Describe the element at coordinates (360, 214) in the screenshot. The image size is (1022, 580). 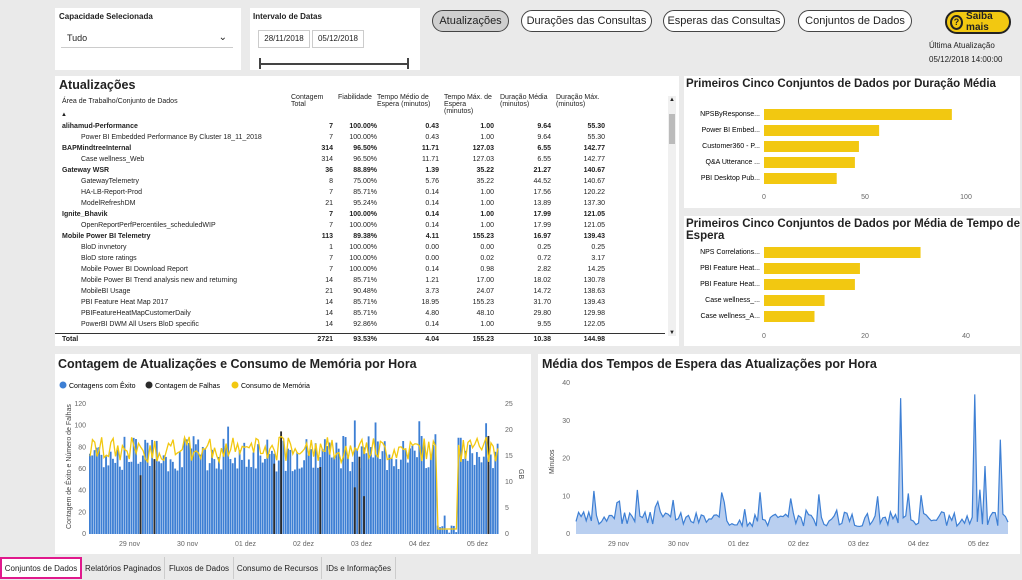
I see `table-row: Ignite_Bhavik 7 100.00% 0.14 1.00 17.99 121.05` at that location.